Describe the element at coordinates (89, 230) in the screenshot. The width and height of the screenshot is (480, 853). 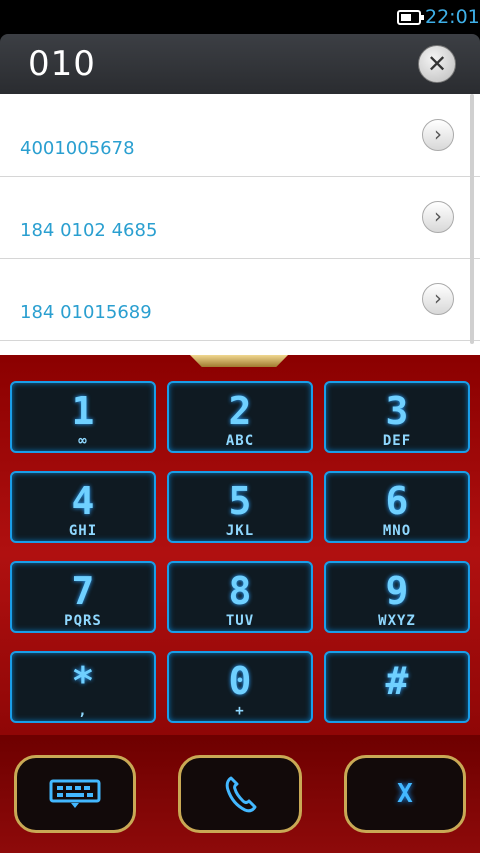
I see `phone-number: 184 0102 4685` at that location.